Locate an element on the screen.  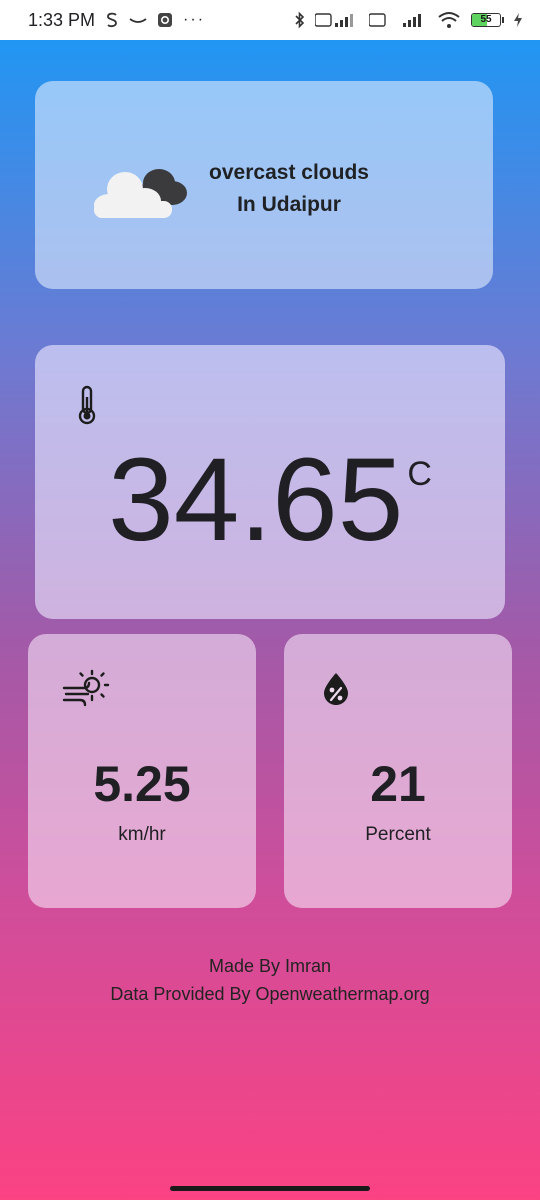
battery-cap is located at coordinates (503, 20).